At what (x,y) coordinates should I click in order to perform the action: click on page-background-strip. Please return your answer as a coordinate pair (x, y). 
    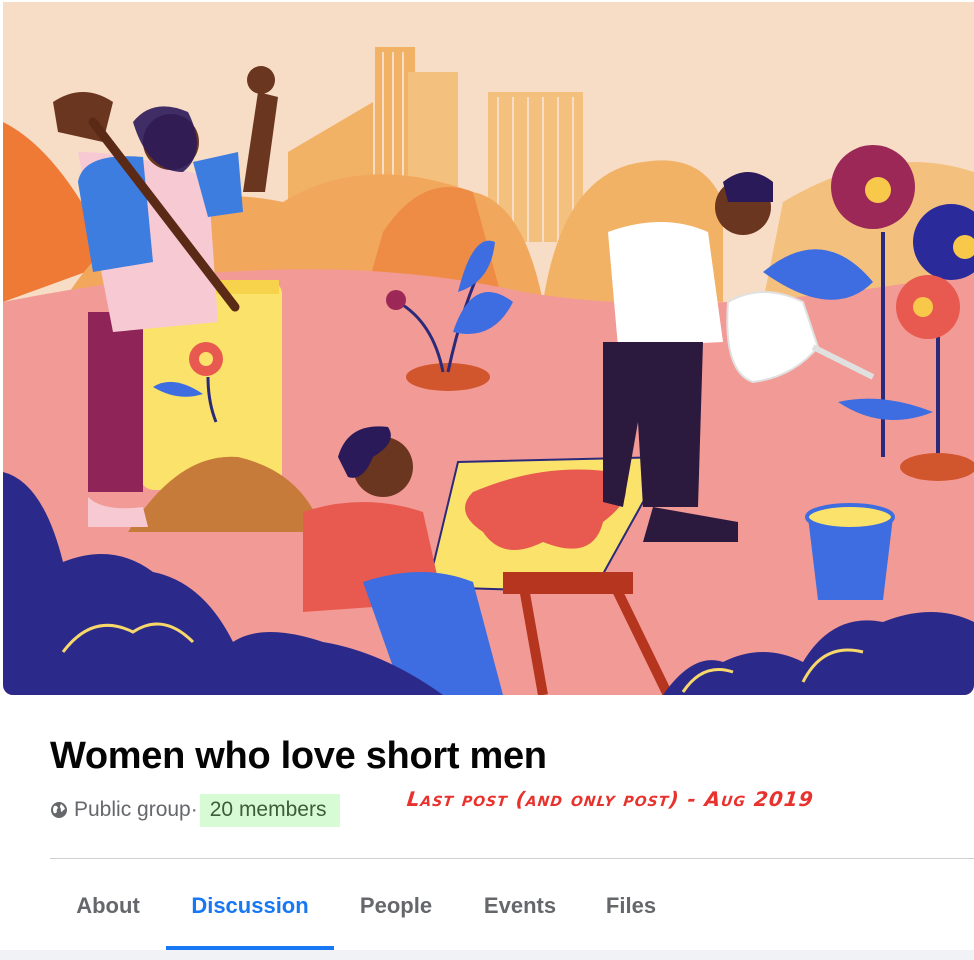
    Looking at the image, I should click on (487, 955).